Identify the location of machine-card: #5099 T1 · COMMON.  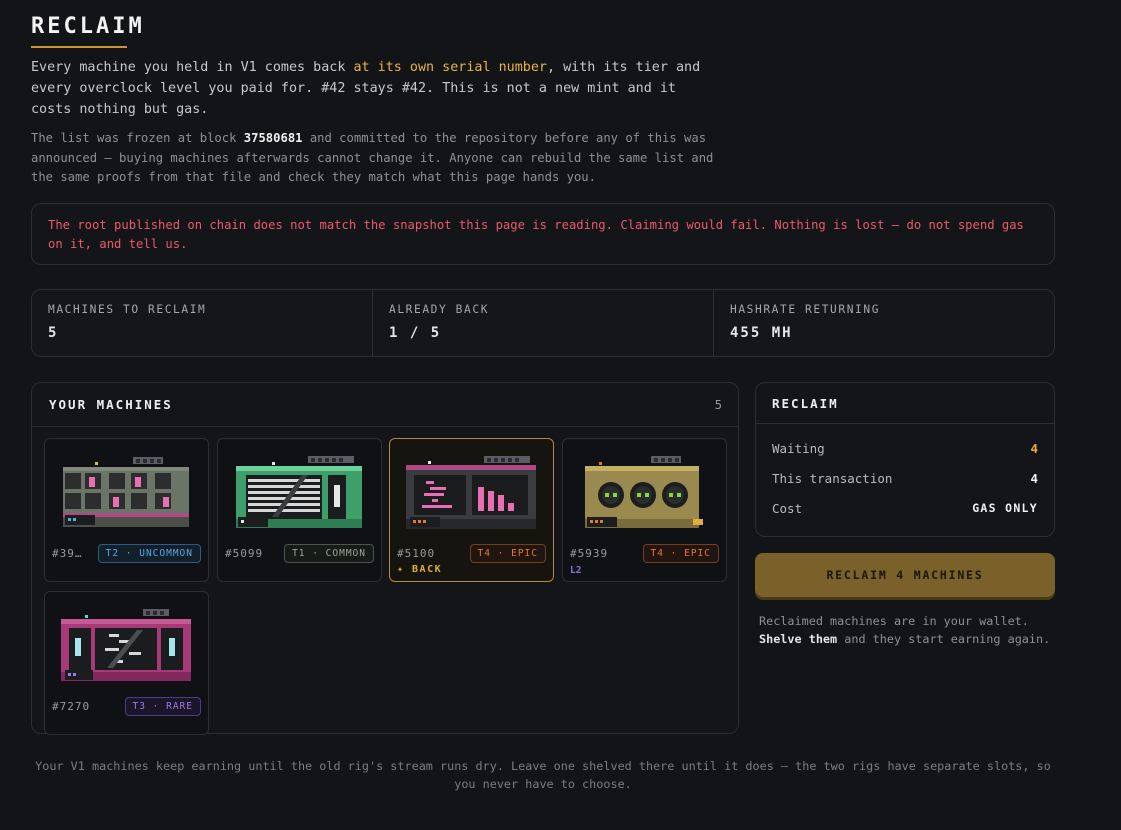
(299, 510).